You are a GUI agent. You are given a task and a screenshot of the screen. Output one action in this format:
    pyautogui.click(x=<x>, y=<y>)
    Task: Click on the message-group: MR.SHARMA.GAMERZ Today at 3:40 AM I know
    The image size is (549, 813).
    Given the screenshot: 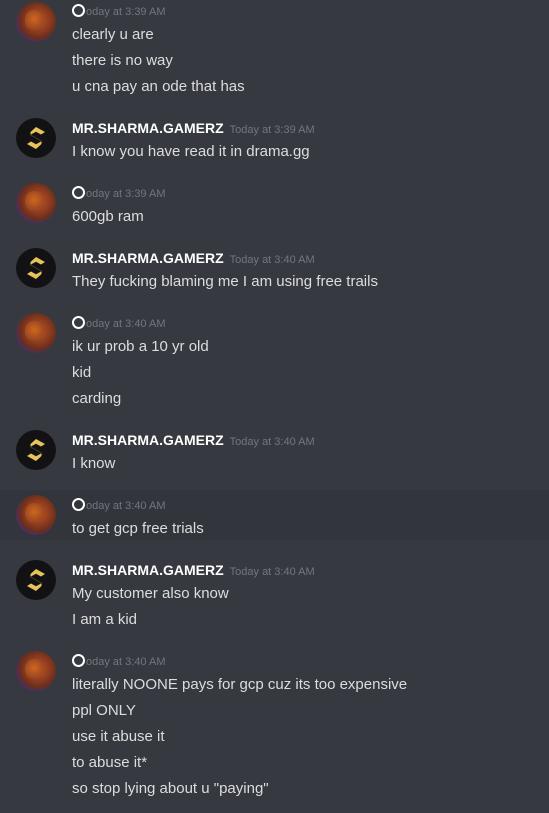 What is the action you would take?
    pyautogui.click(x=274, y=454)
    